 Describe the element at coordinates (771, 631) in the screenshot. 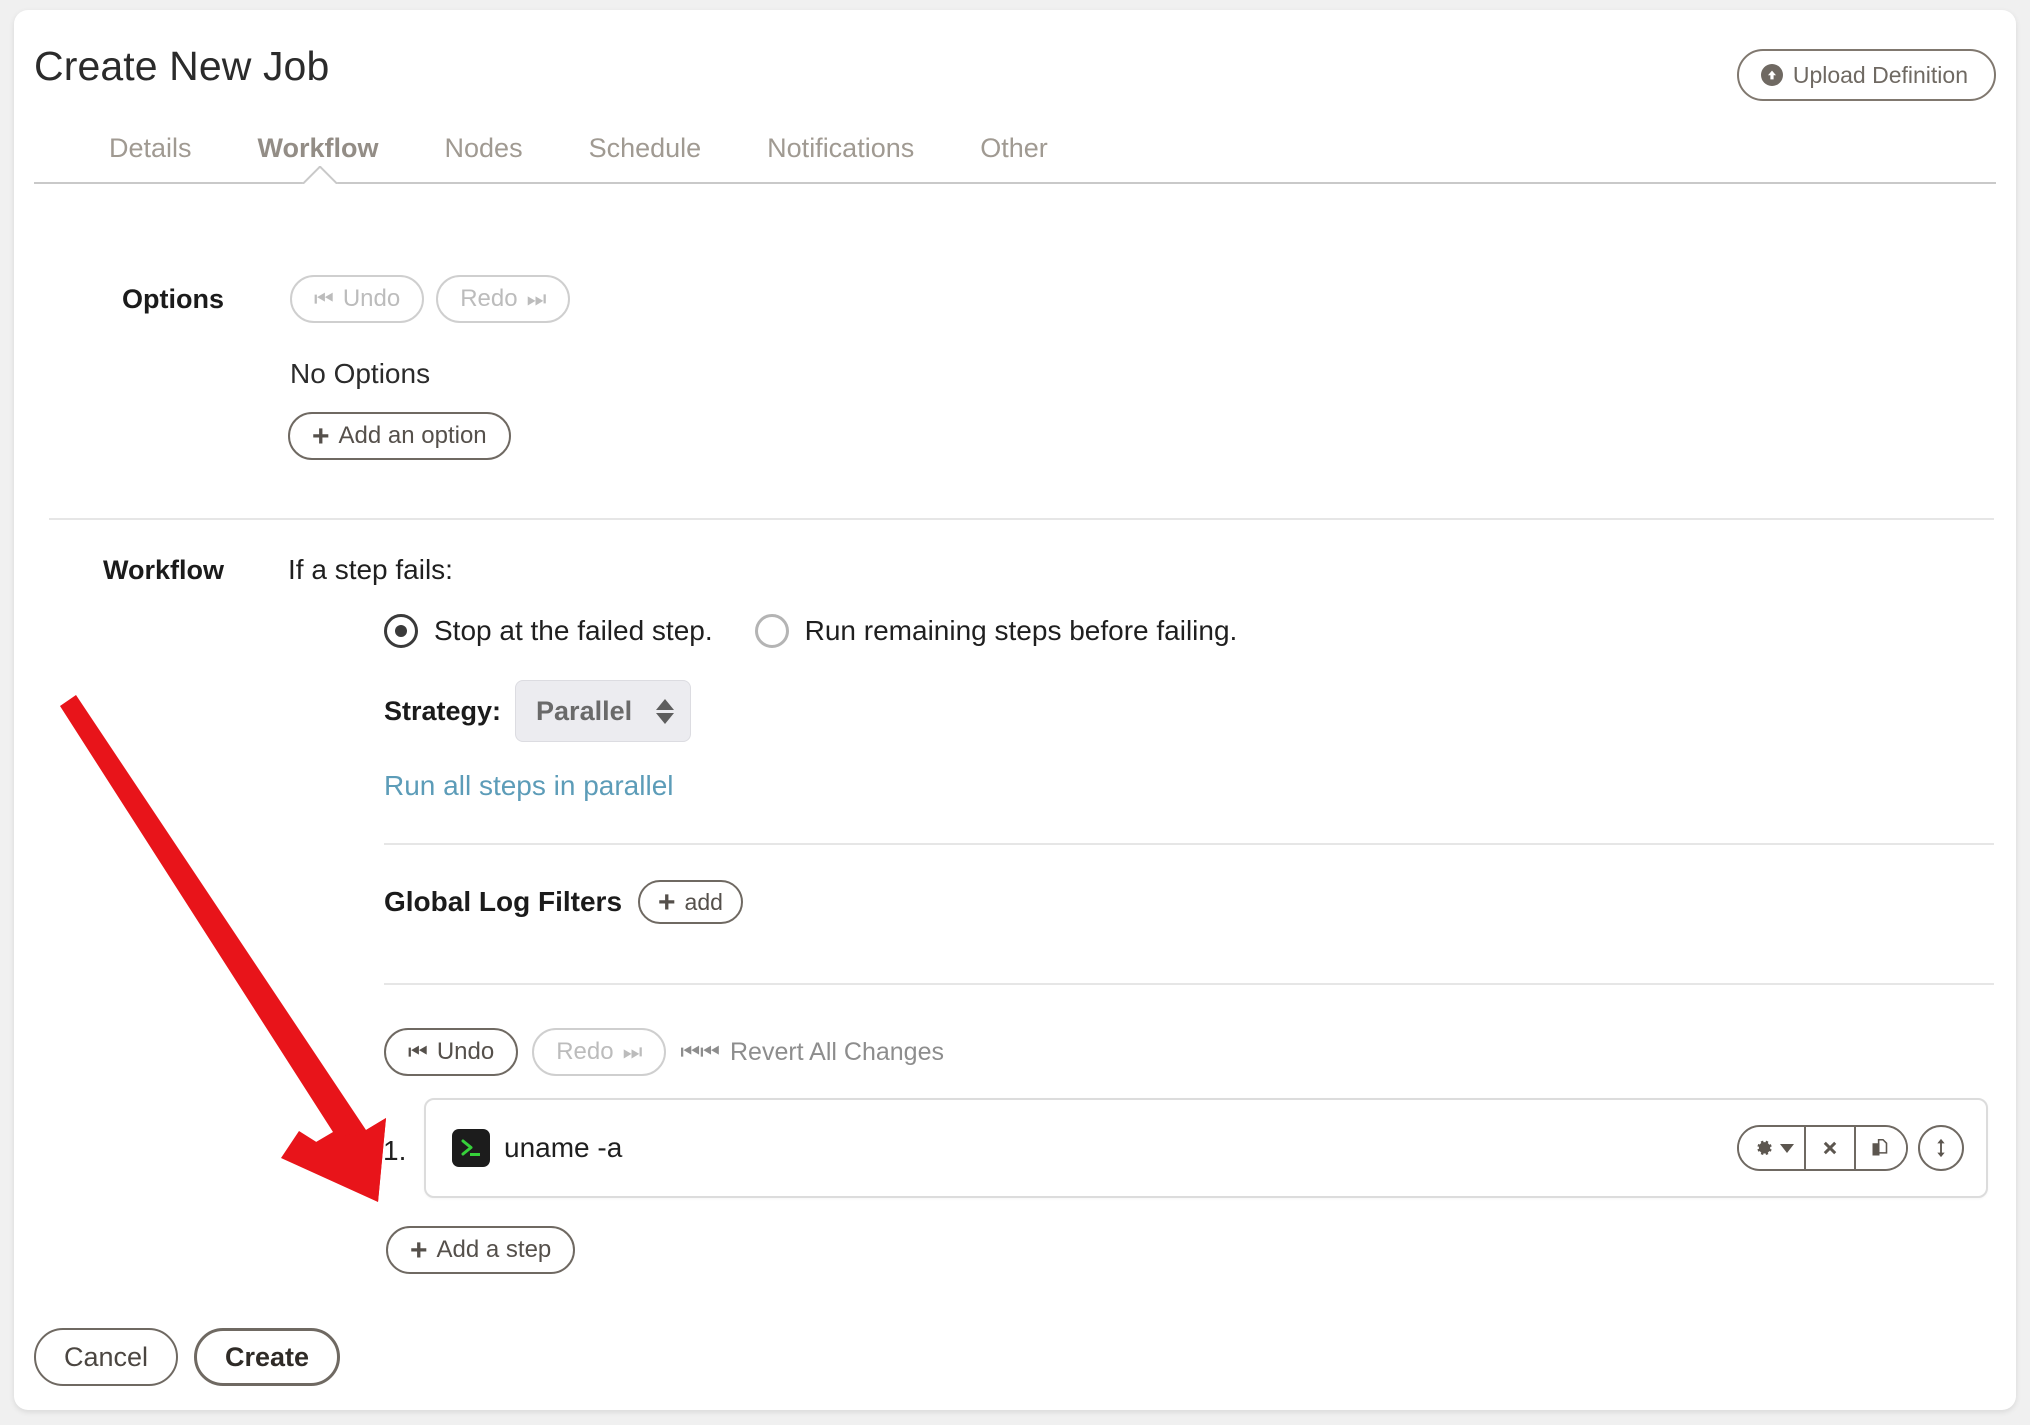

I see `radio-unselected-icon` at that location.